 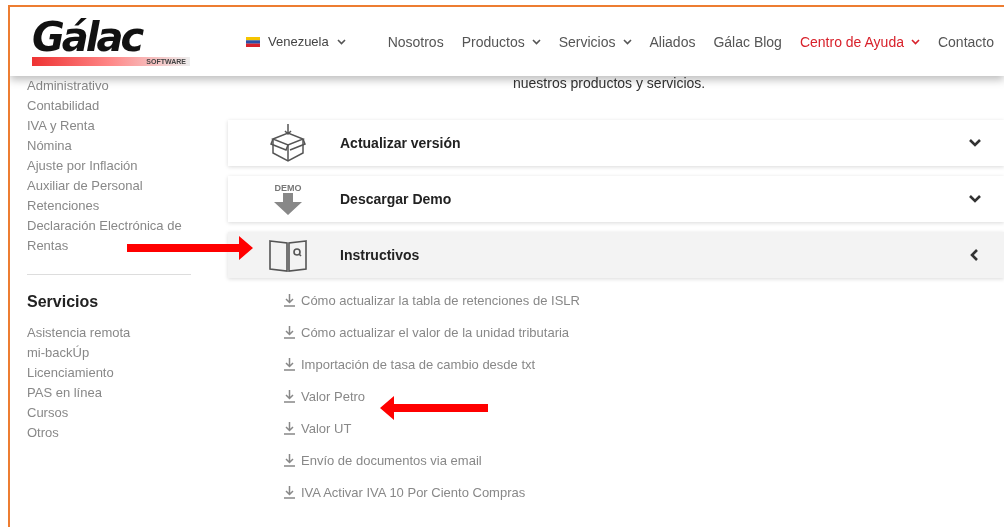 I want to click on sidebar-link: Contabilidad, so click(x=109, y=106).